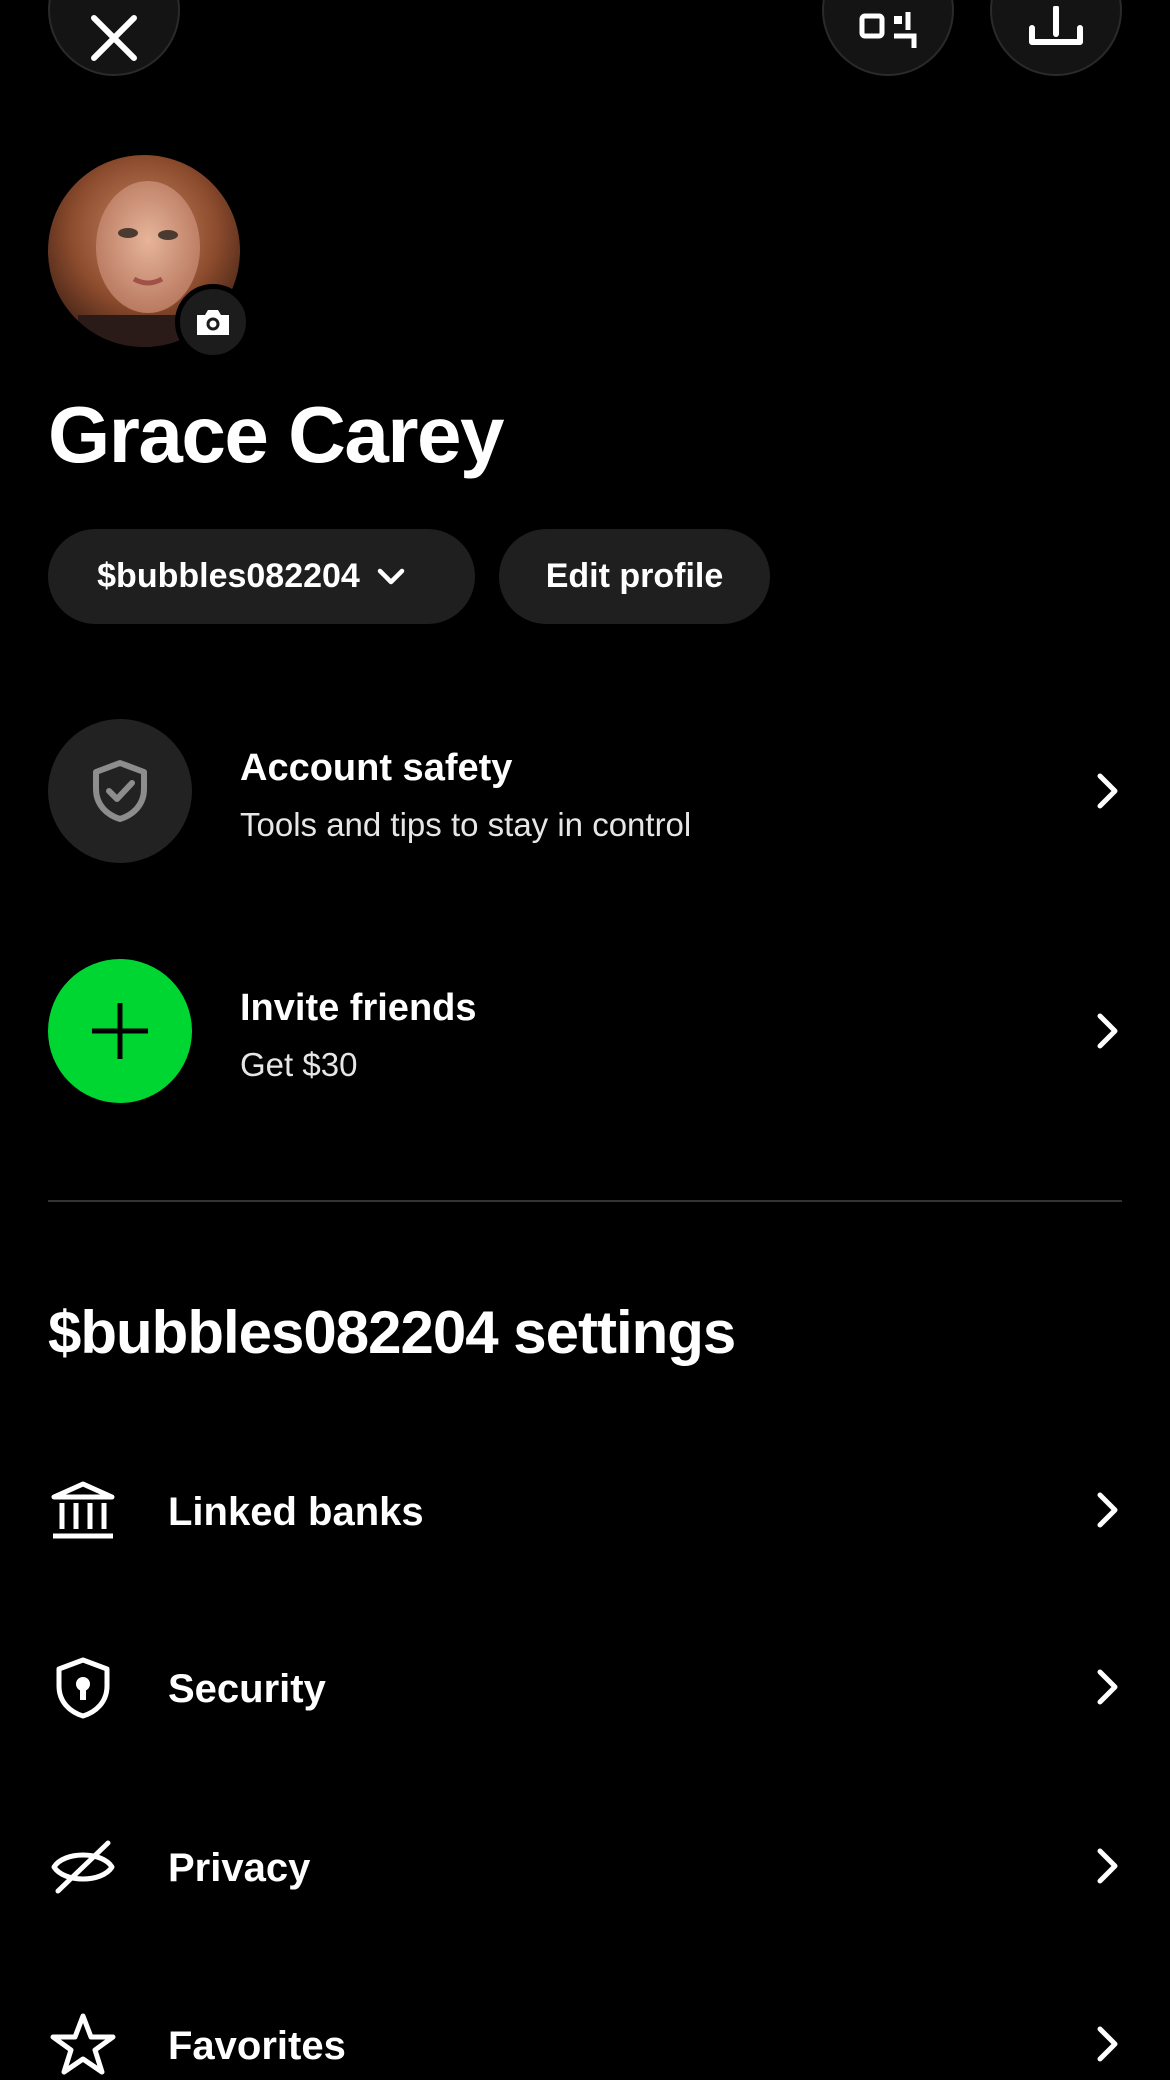 Image resolution: width=1170 pixels, height=2080 pixels. I want to click on plus-icon, so click(120, 1031).